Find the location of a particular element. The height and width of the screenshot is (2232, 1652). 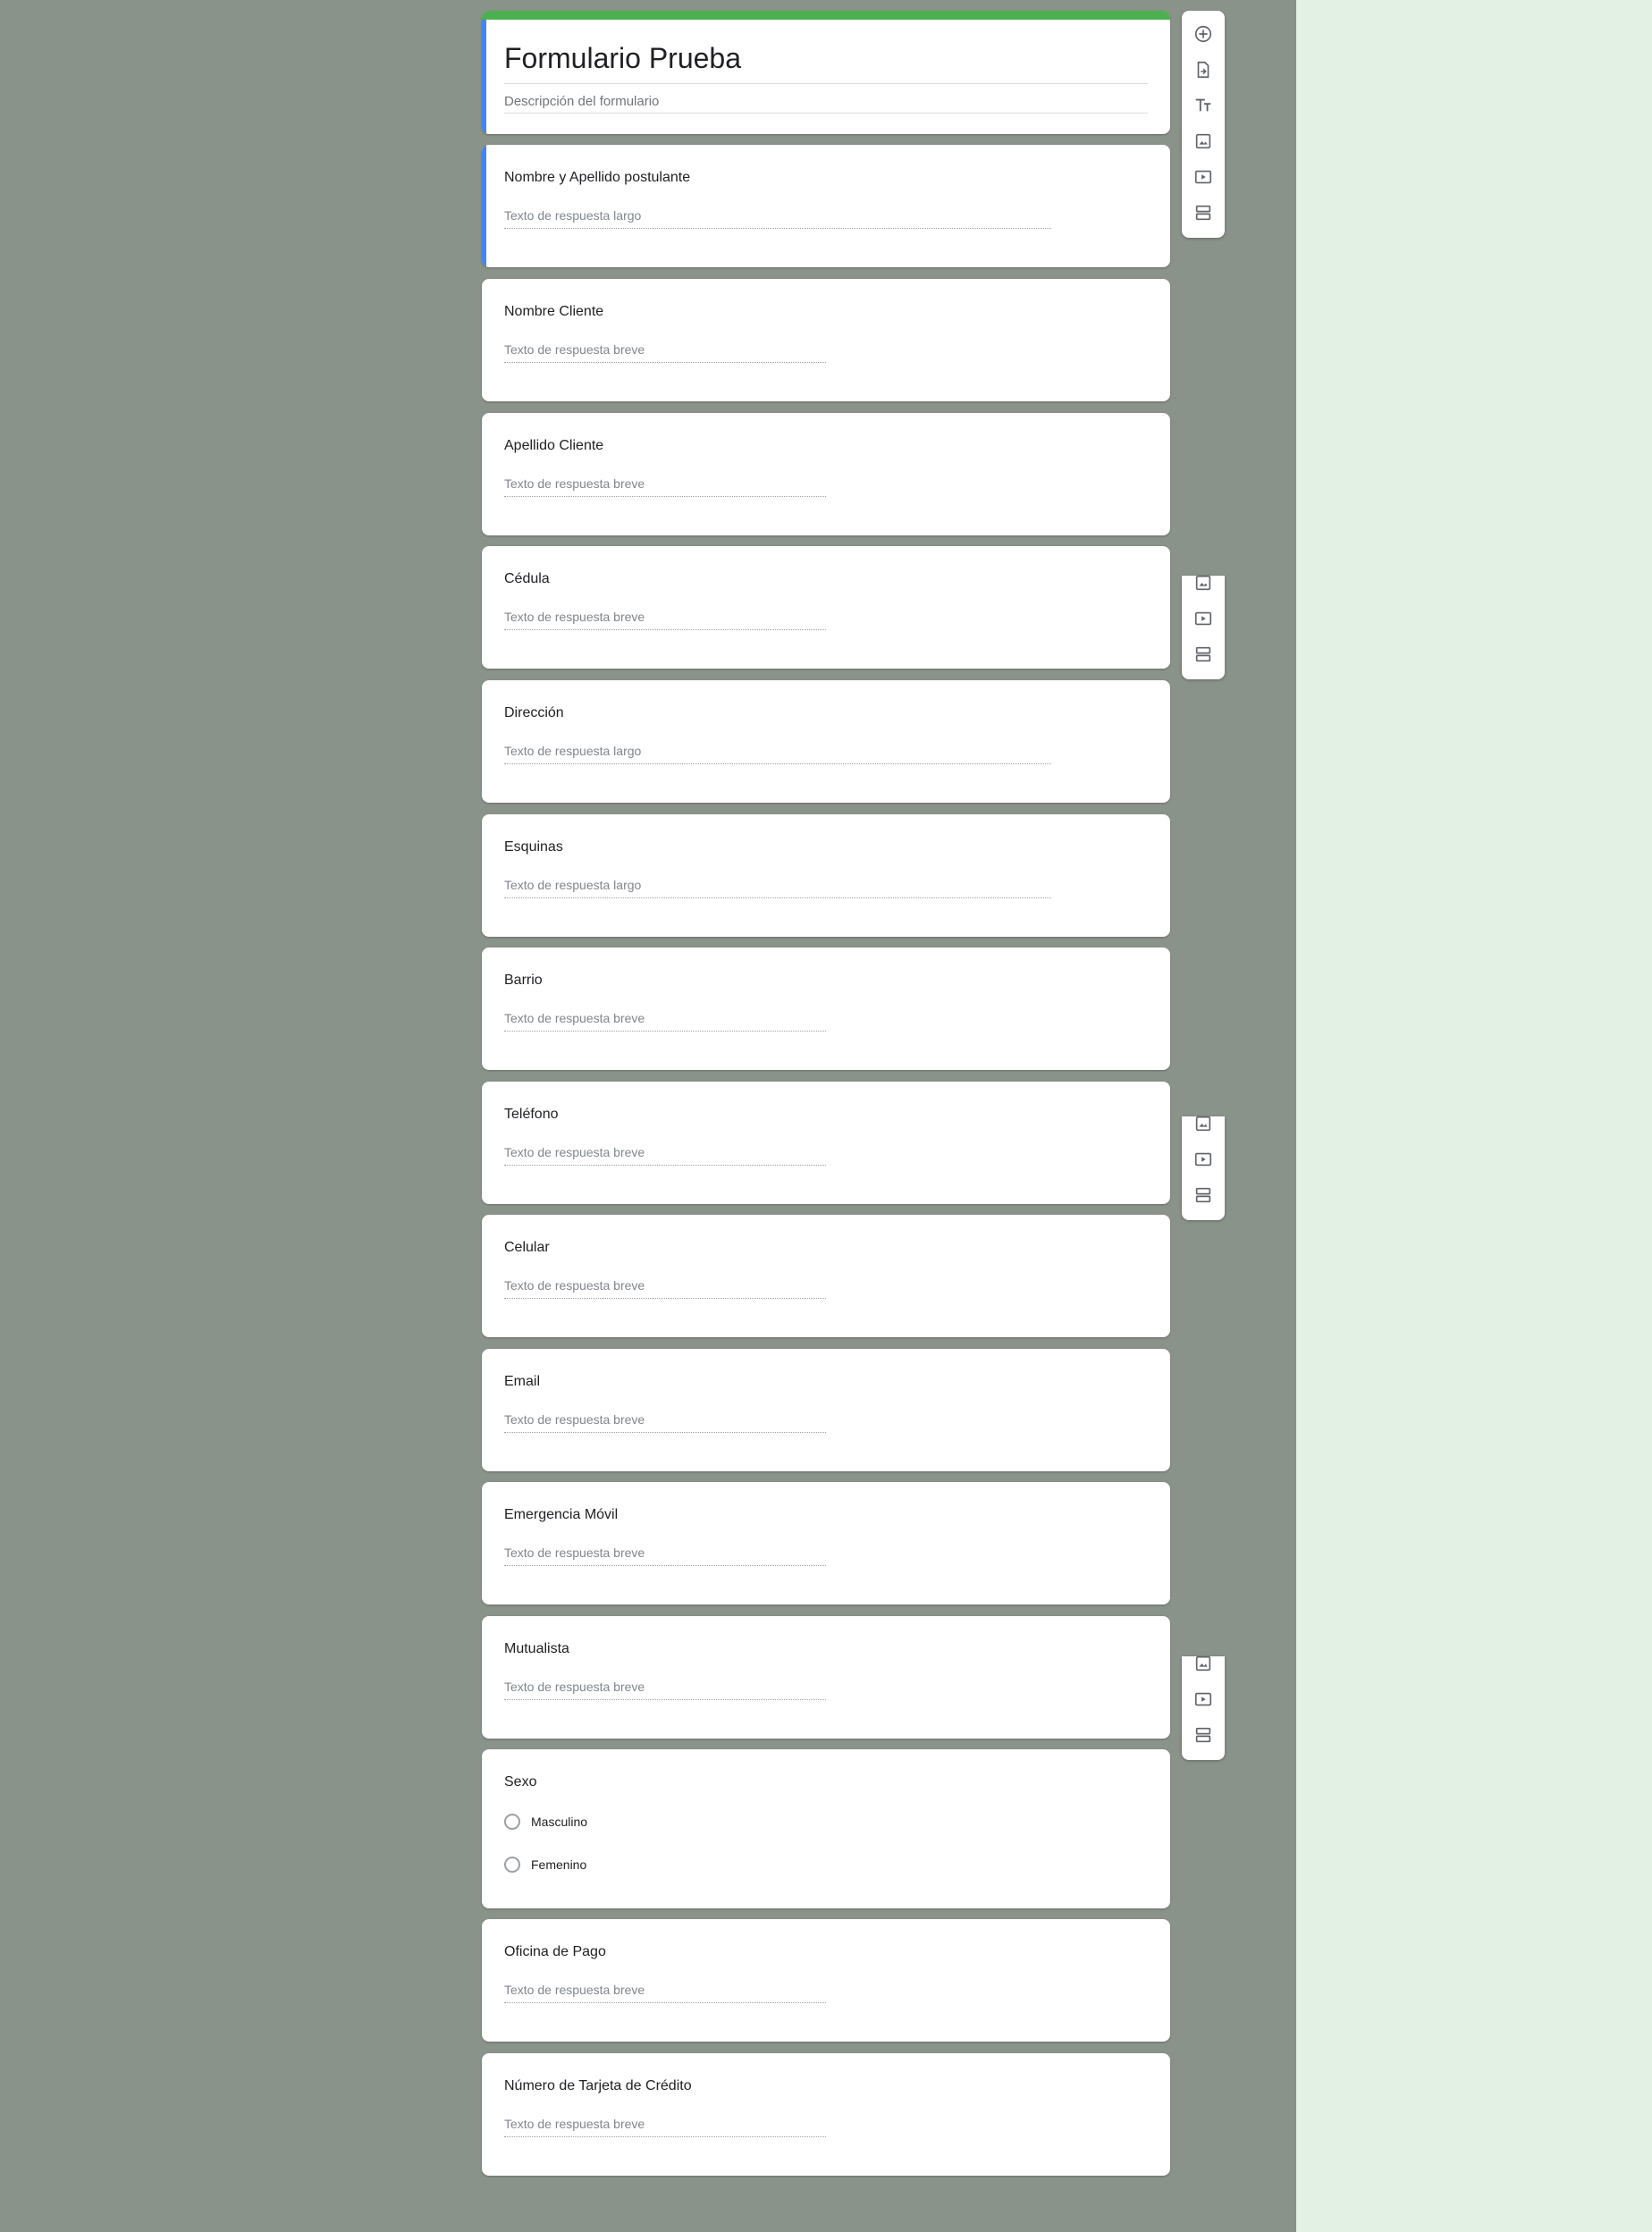

question-title: Email is located at coordinates (522, 1381).